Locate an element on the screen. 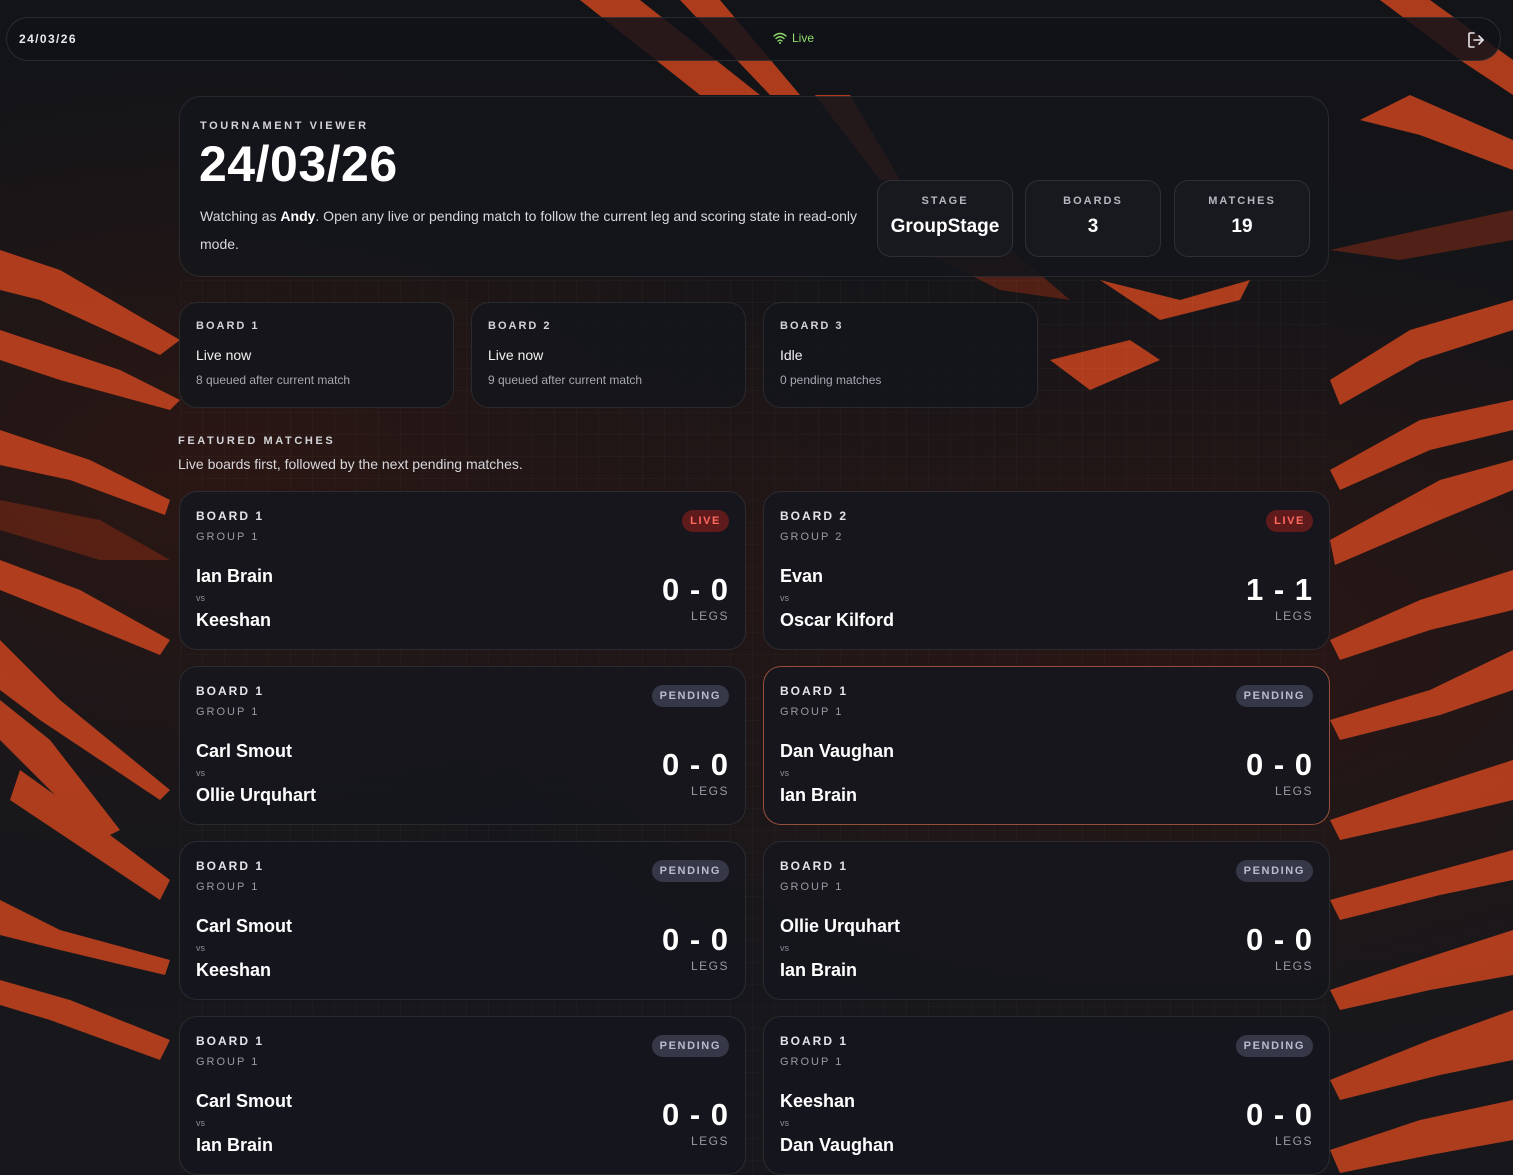 This screenshot has height=1175, width=1513. featured-matches-title: FEATURED MATCHES is located at coordinates (257, 441).